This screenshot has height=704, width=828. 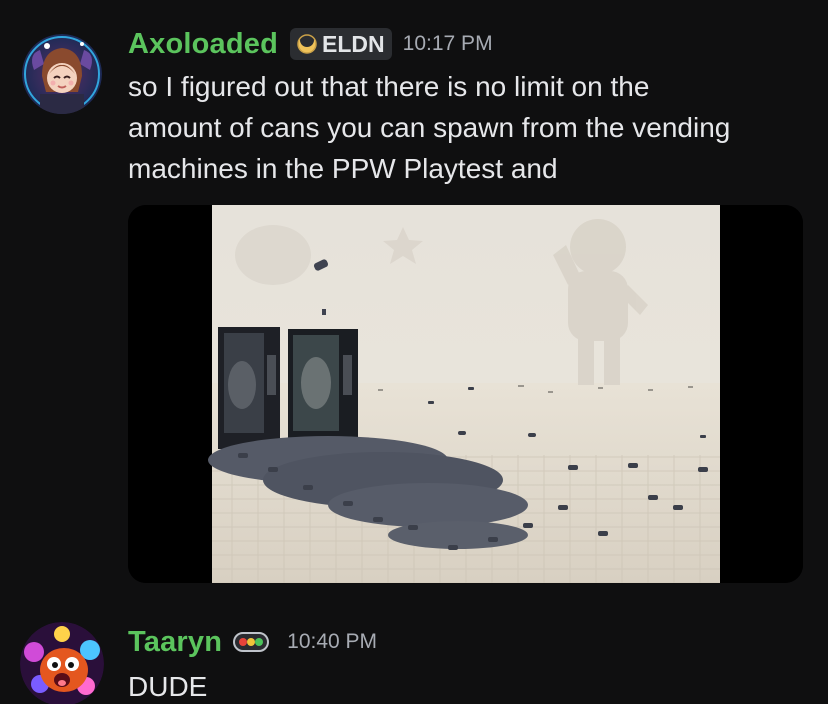 I want to click on timestamp: 10:17 PM, so click(x=448, y=44).